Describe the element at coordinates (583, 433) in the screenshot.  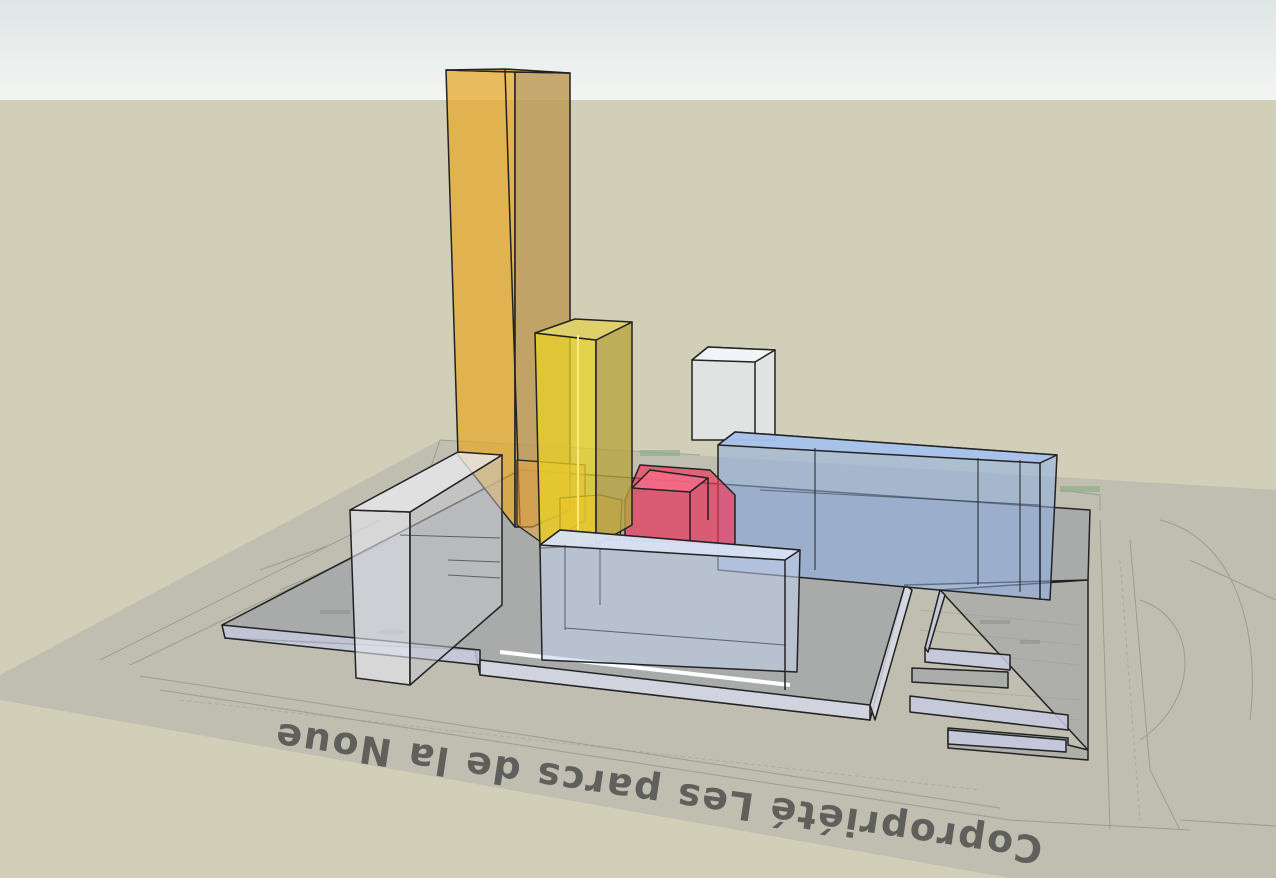
I see `yellow-tower` at that location.